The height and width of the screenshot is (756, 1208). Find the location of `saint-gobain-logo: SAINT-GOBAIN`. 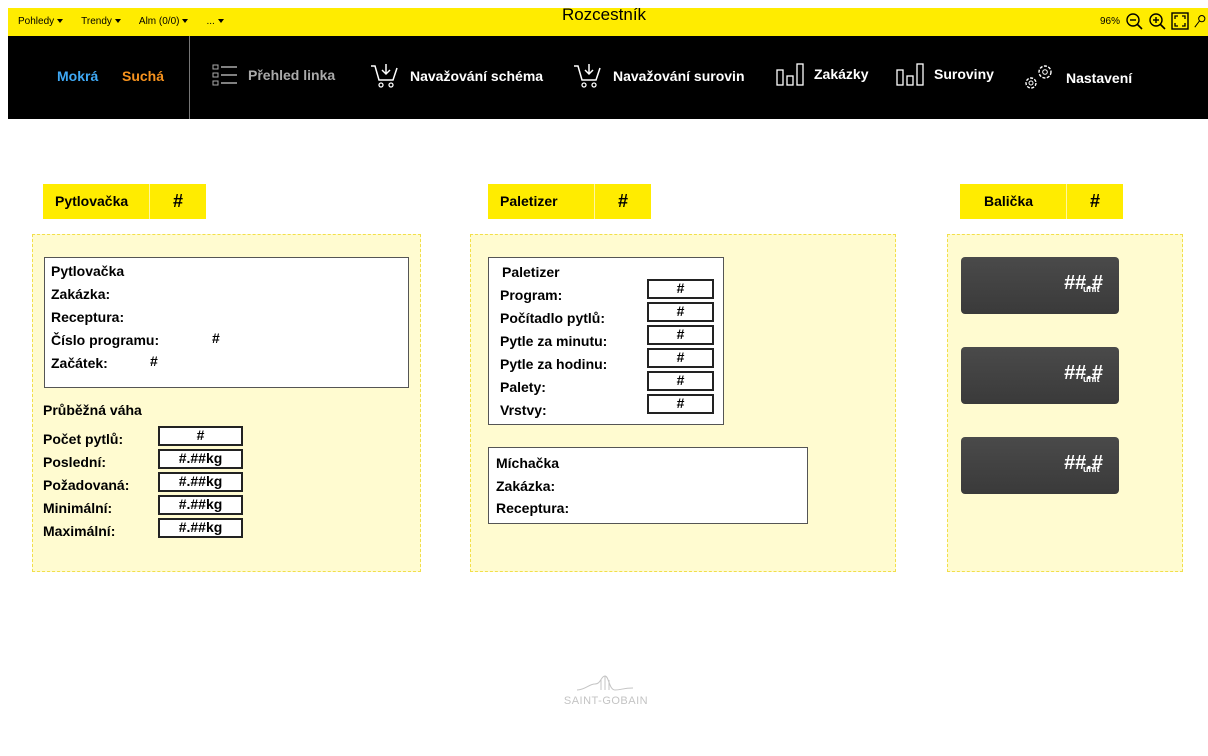

saint-gobain-logo: SAINT-GOBAIN is located at coordinates (606, 689).